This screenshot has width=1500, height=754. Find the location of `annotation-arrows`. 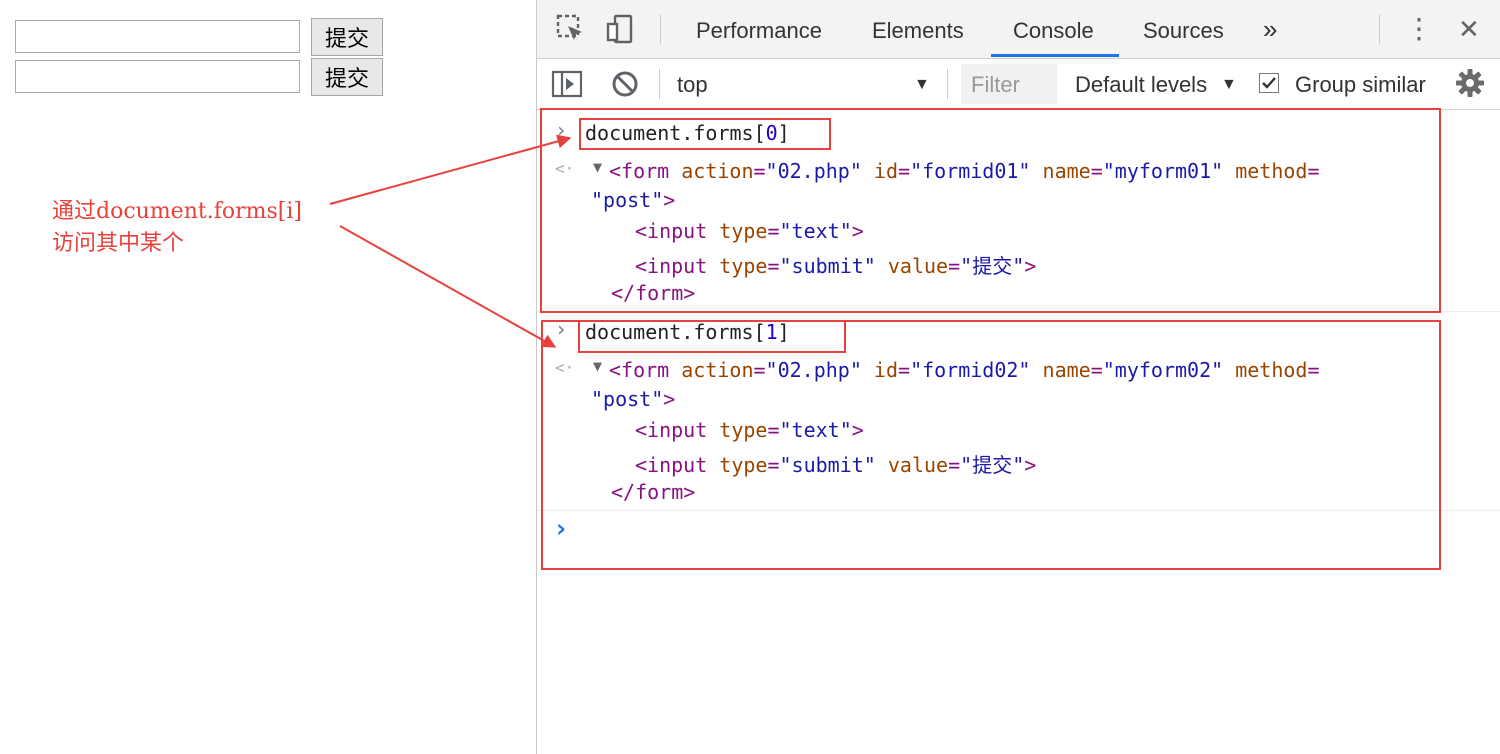

annotation-arrows is located at coordinates (450, 241).